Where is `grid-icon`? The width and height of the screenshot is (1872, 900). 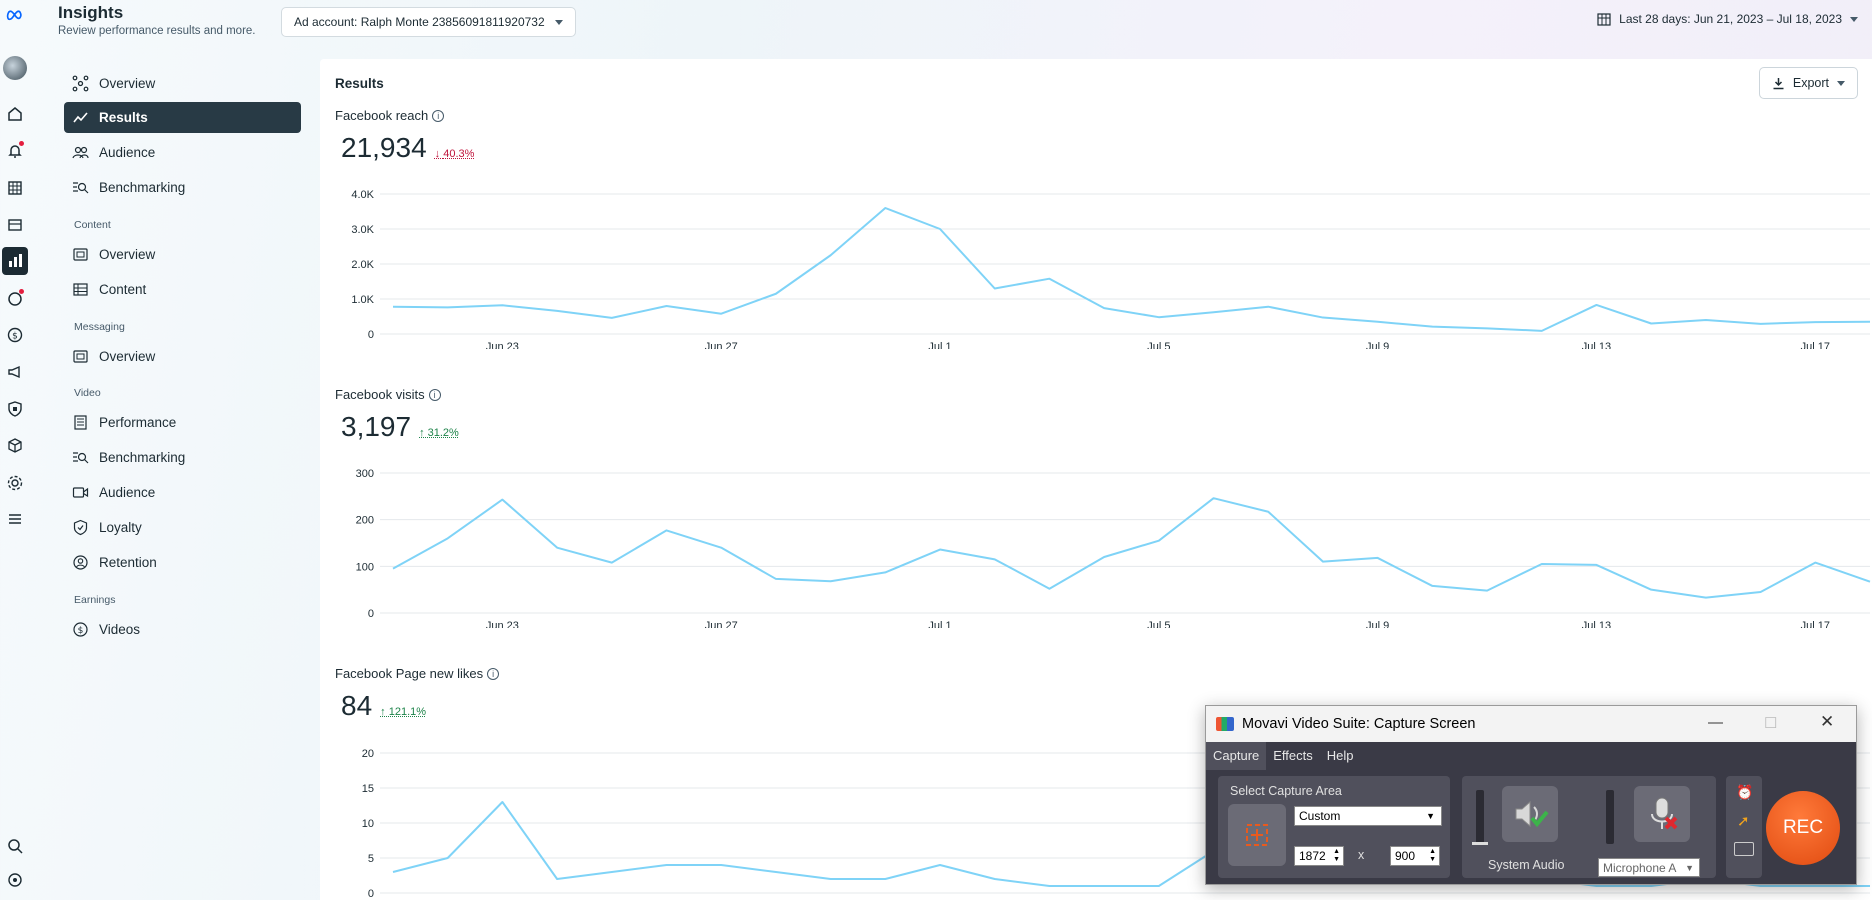 grid-icon is located at coordinates (15, 188).